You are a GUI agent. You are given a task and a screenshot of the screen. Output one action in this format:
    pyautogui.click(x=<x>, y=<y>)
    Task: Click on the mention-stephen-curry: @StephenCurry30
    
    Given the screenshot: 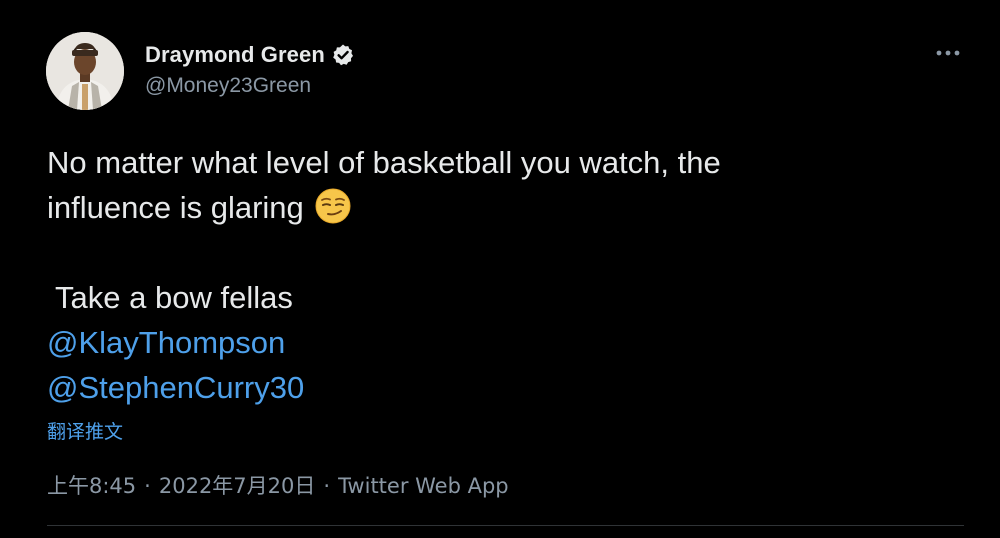 What is the action you would take?
    pyautogui.click(x=497, y=387)
    